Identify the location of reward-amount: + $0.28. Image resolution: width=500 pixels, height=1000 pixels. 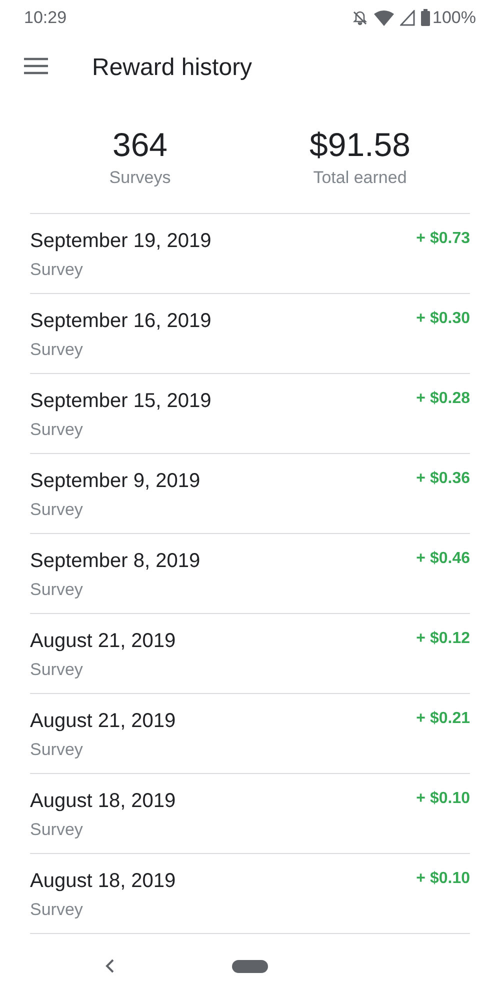
(443, 399).